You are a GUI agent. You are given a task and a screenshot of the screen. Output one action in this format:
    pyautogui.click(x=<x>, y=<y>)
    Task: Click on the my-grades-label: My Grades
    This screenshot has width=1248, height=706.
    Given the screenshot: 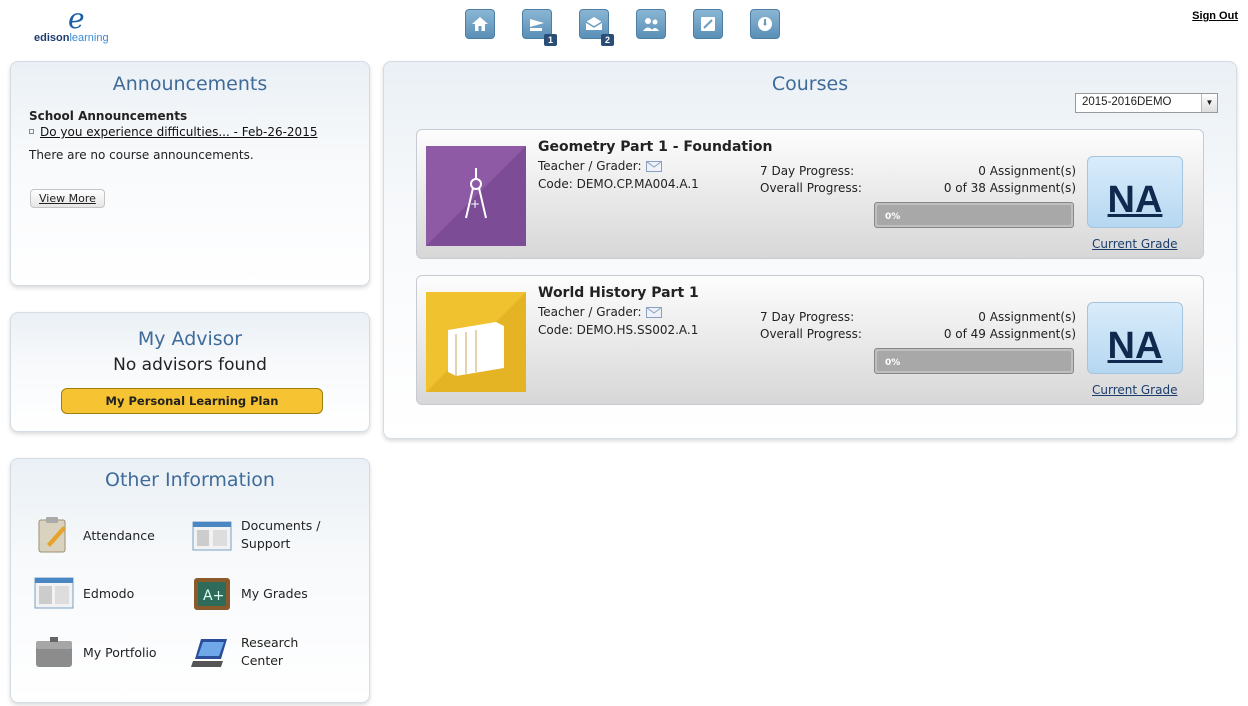 What is the action you would take?
    pyautogui.click(x=274, y=593)
    